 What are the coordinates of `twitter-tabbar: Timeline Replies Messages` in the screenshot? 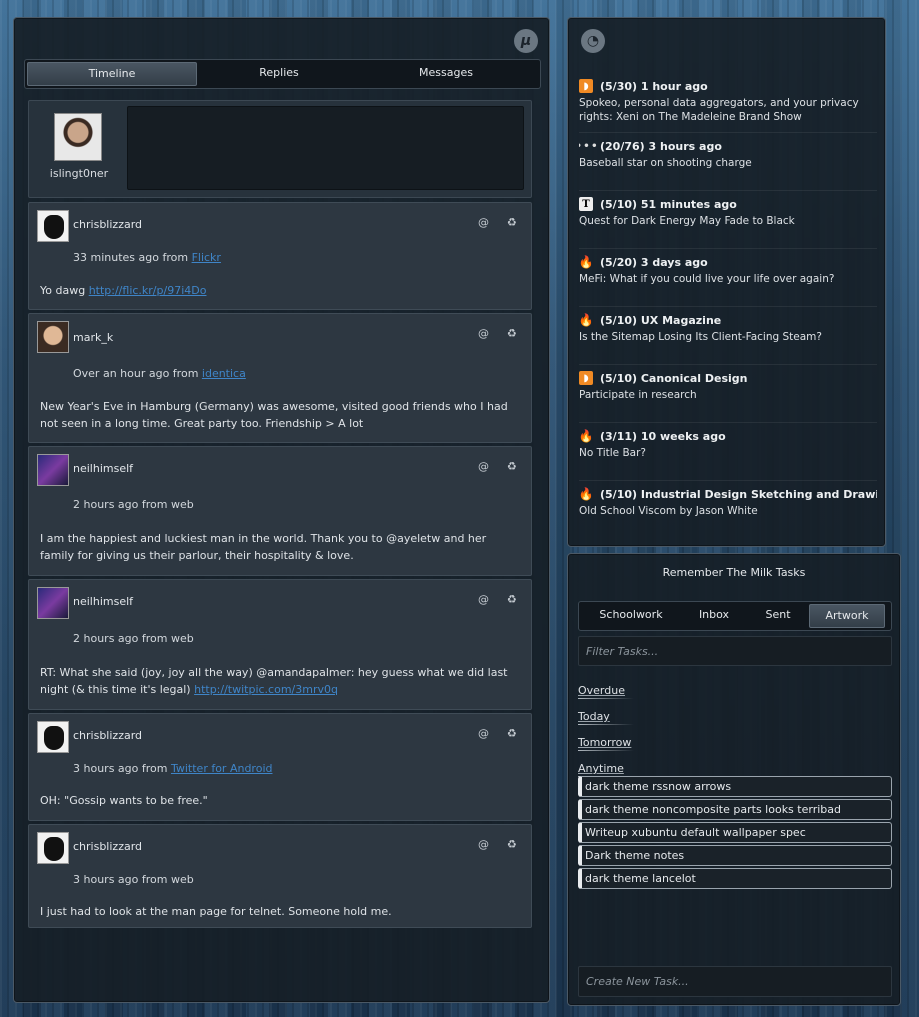 It's located at (282, 74).